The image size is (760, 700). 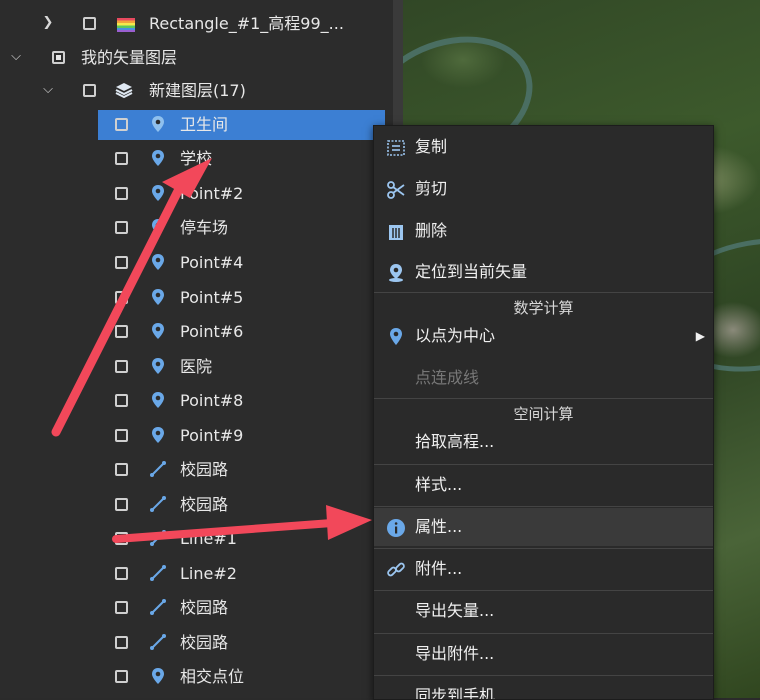 I want to click on tree-row-label: 学校, so click(x=196, y=158).